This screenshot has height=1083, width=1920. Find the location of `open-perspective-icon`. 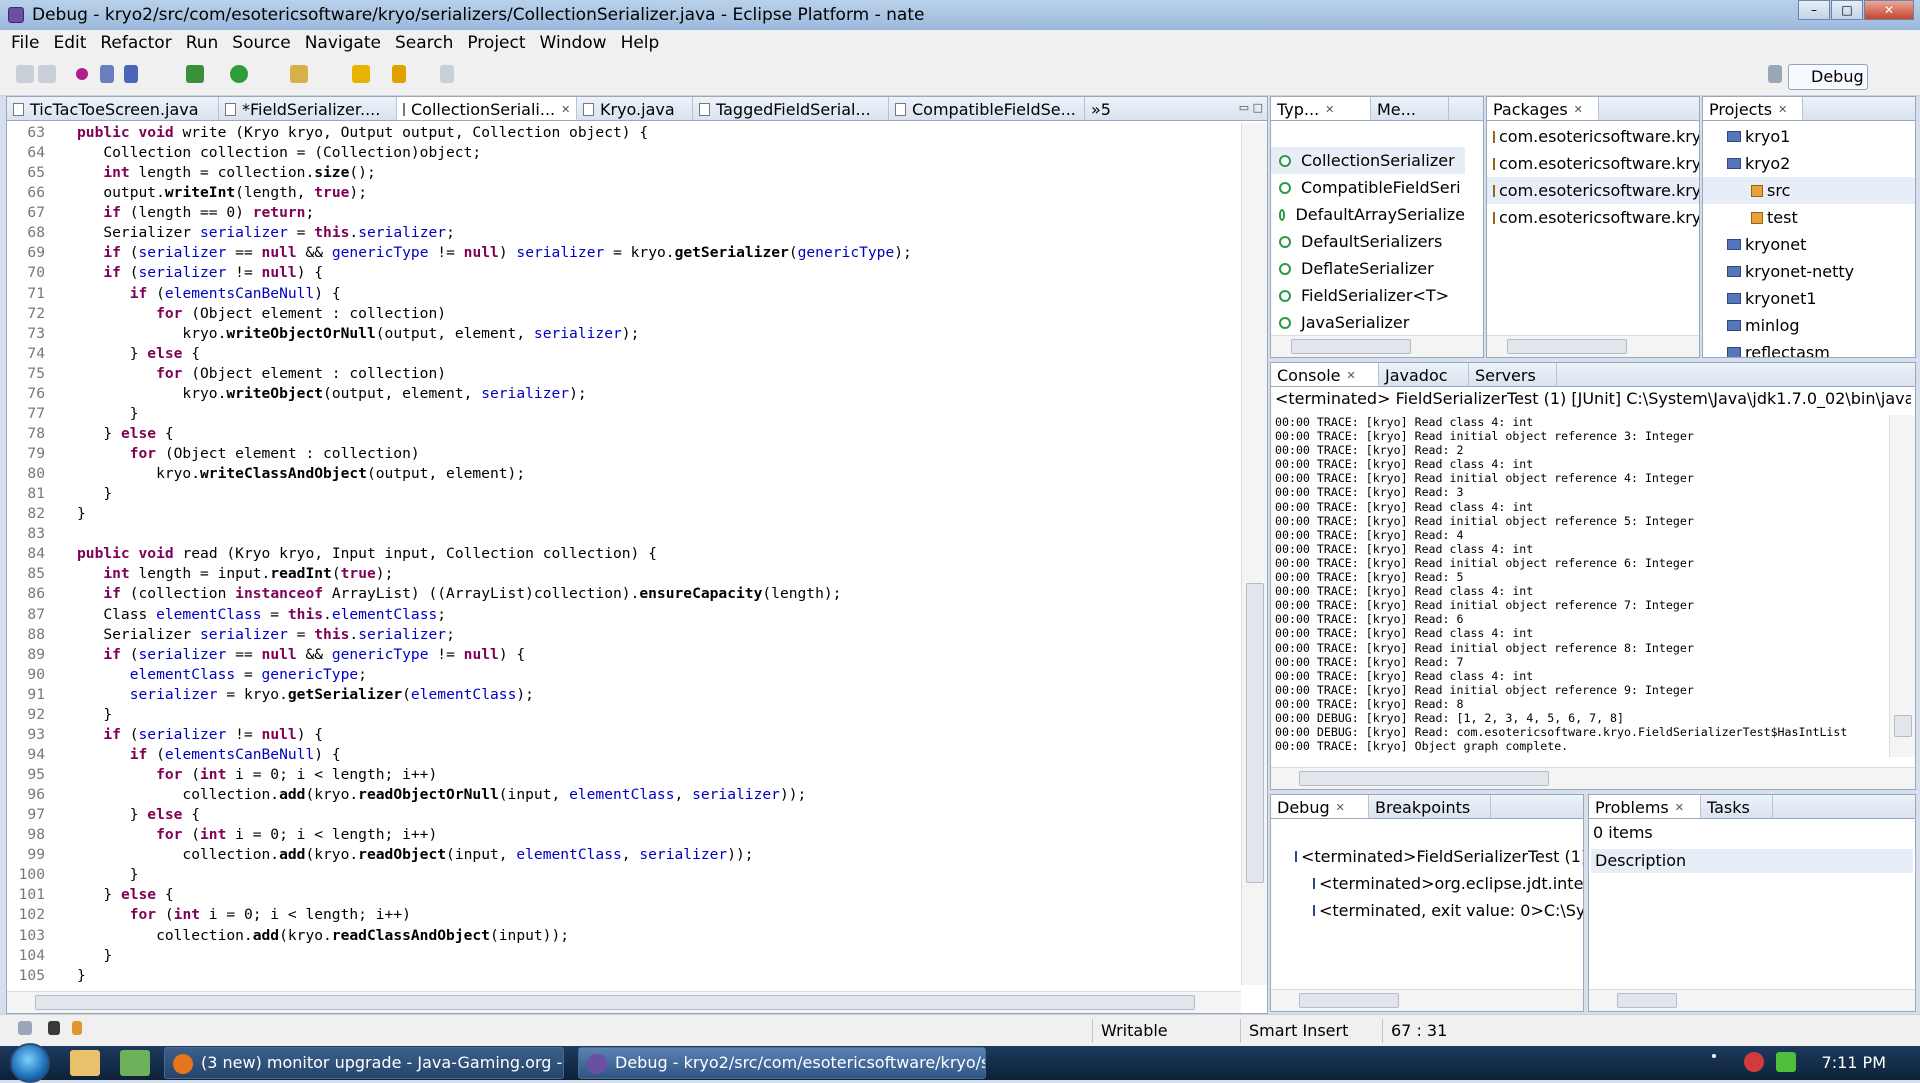

open-perspective-icon is located at coordinates (1775, 74).